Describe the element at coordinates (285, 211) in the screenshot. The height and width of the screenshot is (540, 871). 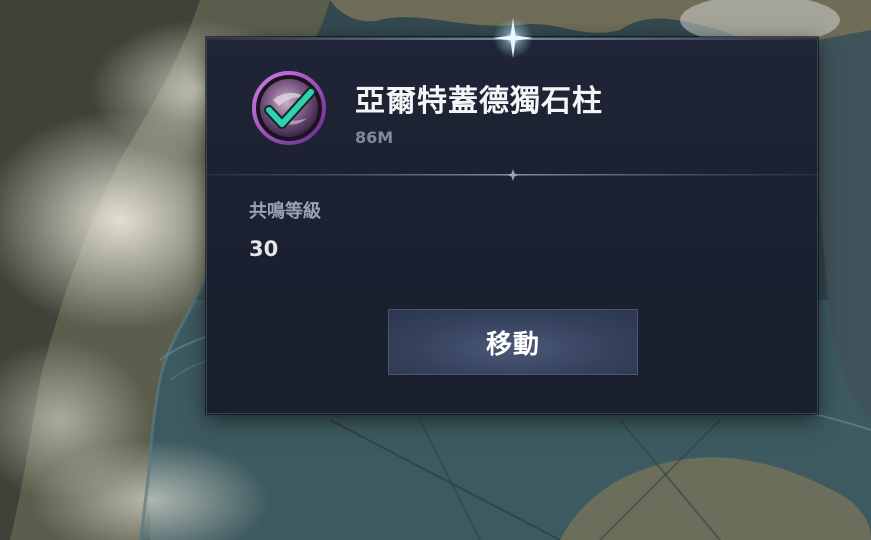
I see `resonance-level-label: 共鳴等級` at that location.